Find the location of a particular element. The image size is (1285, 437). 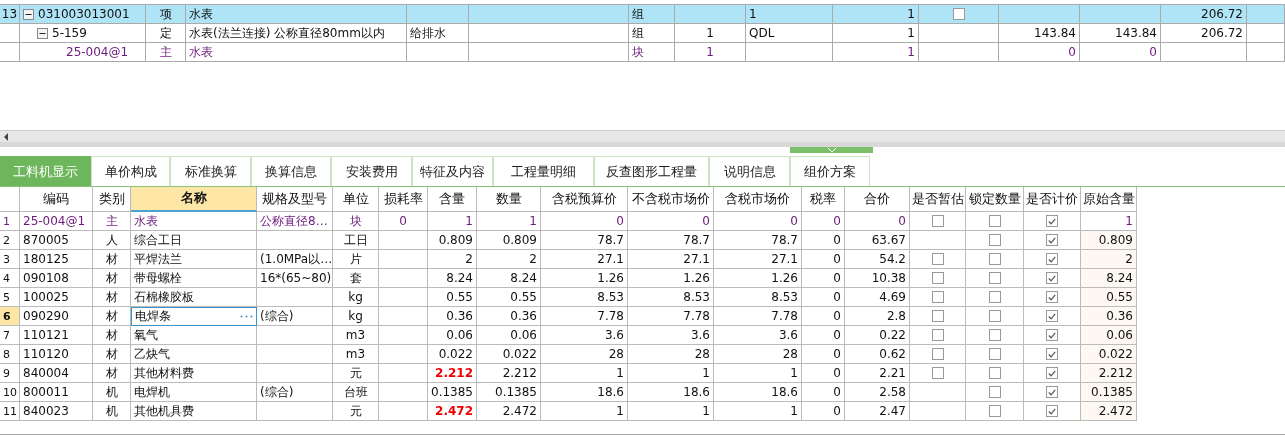

column-header: 是否暂估 is located at coordinates (938, 199).